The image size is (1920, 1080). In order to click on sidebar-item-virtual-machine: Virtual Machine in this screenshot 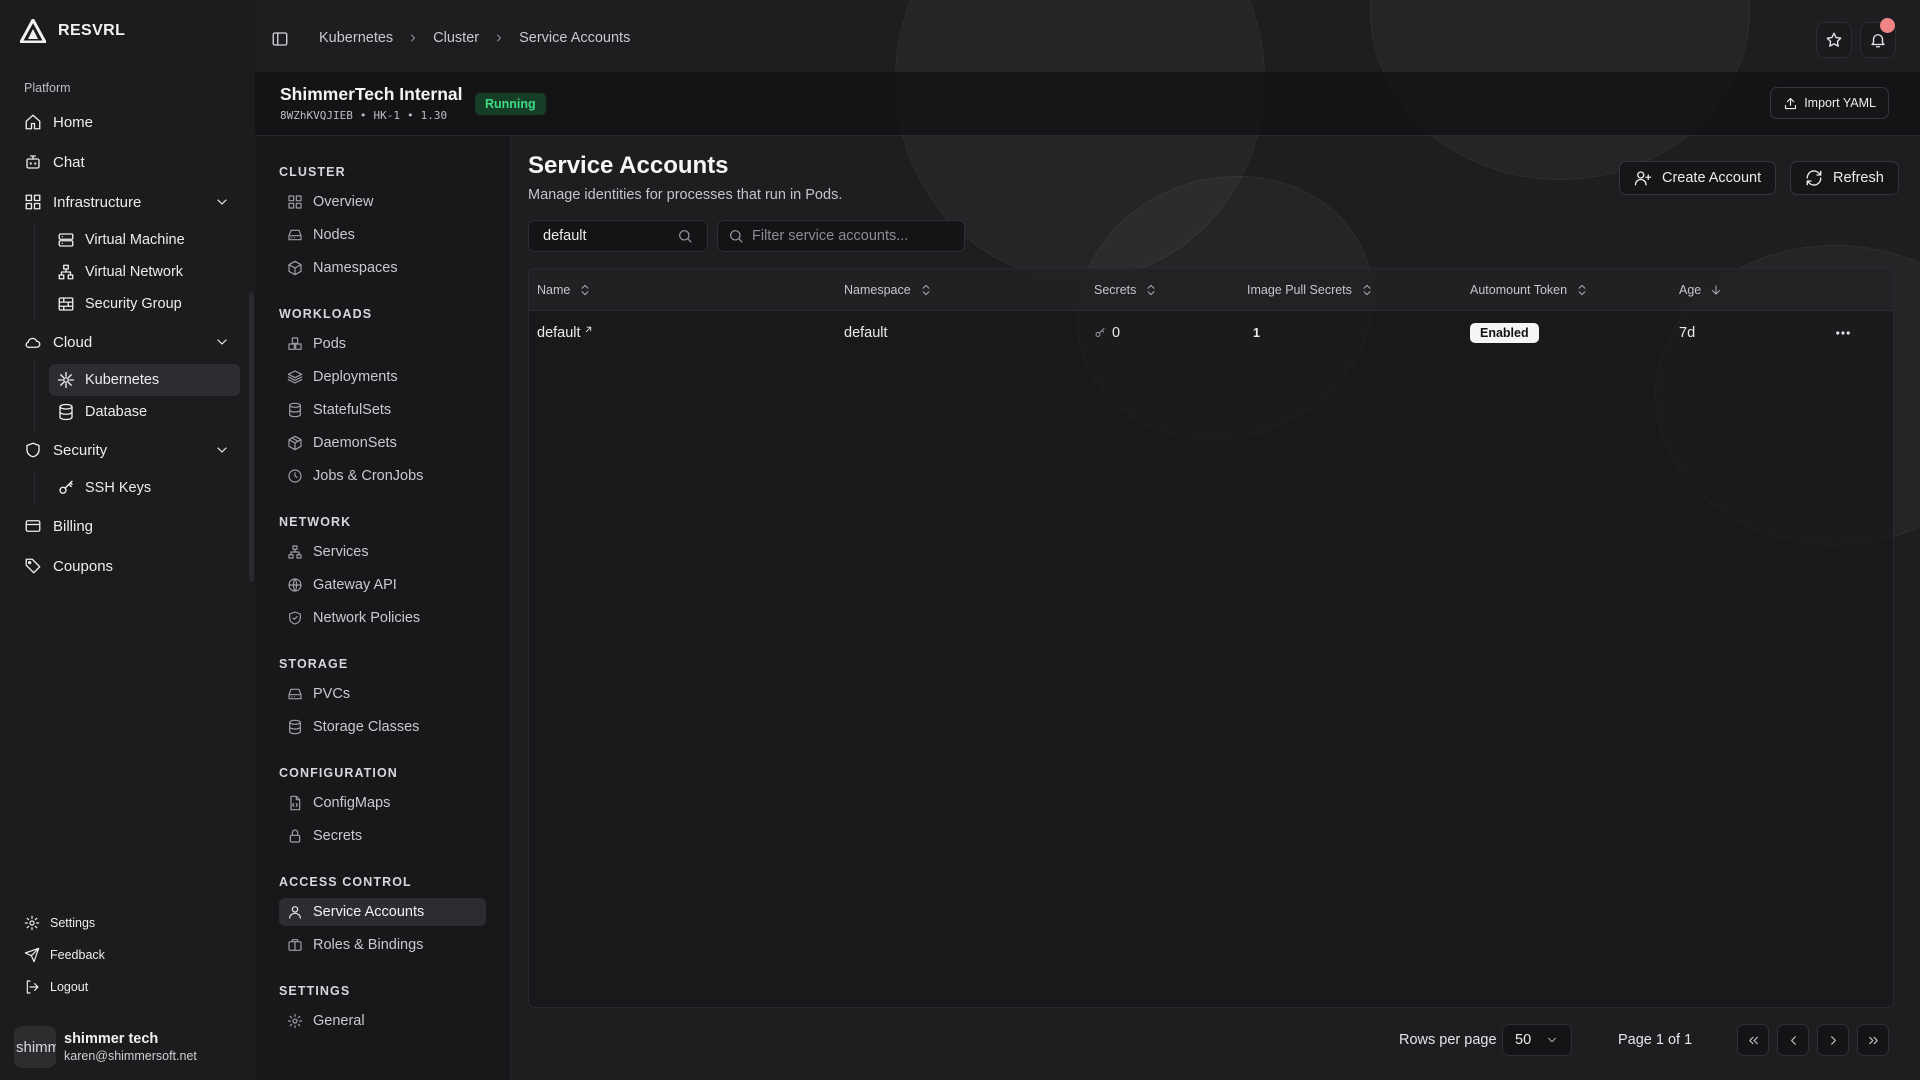, I will do `click(144, 240)`.